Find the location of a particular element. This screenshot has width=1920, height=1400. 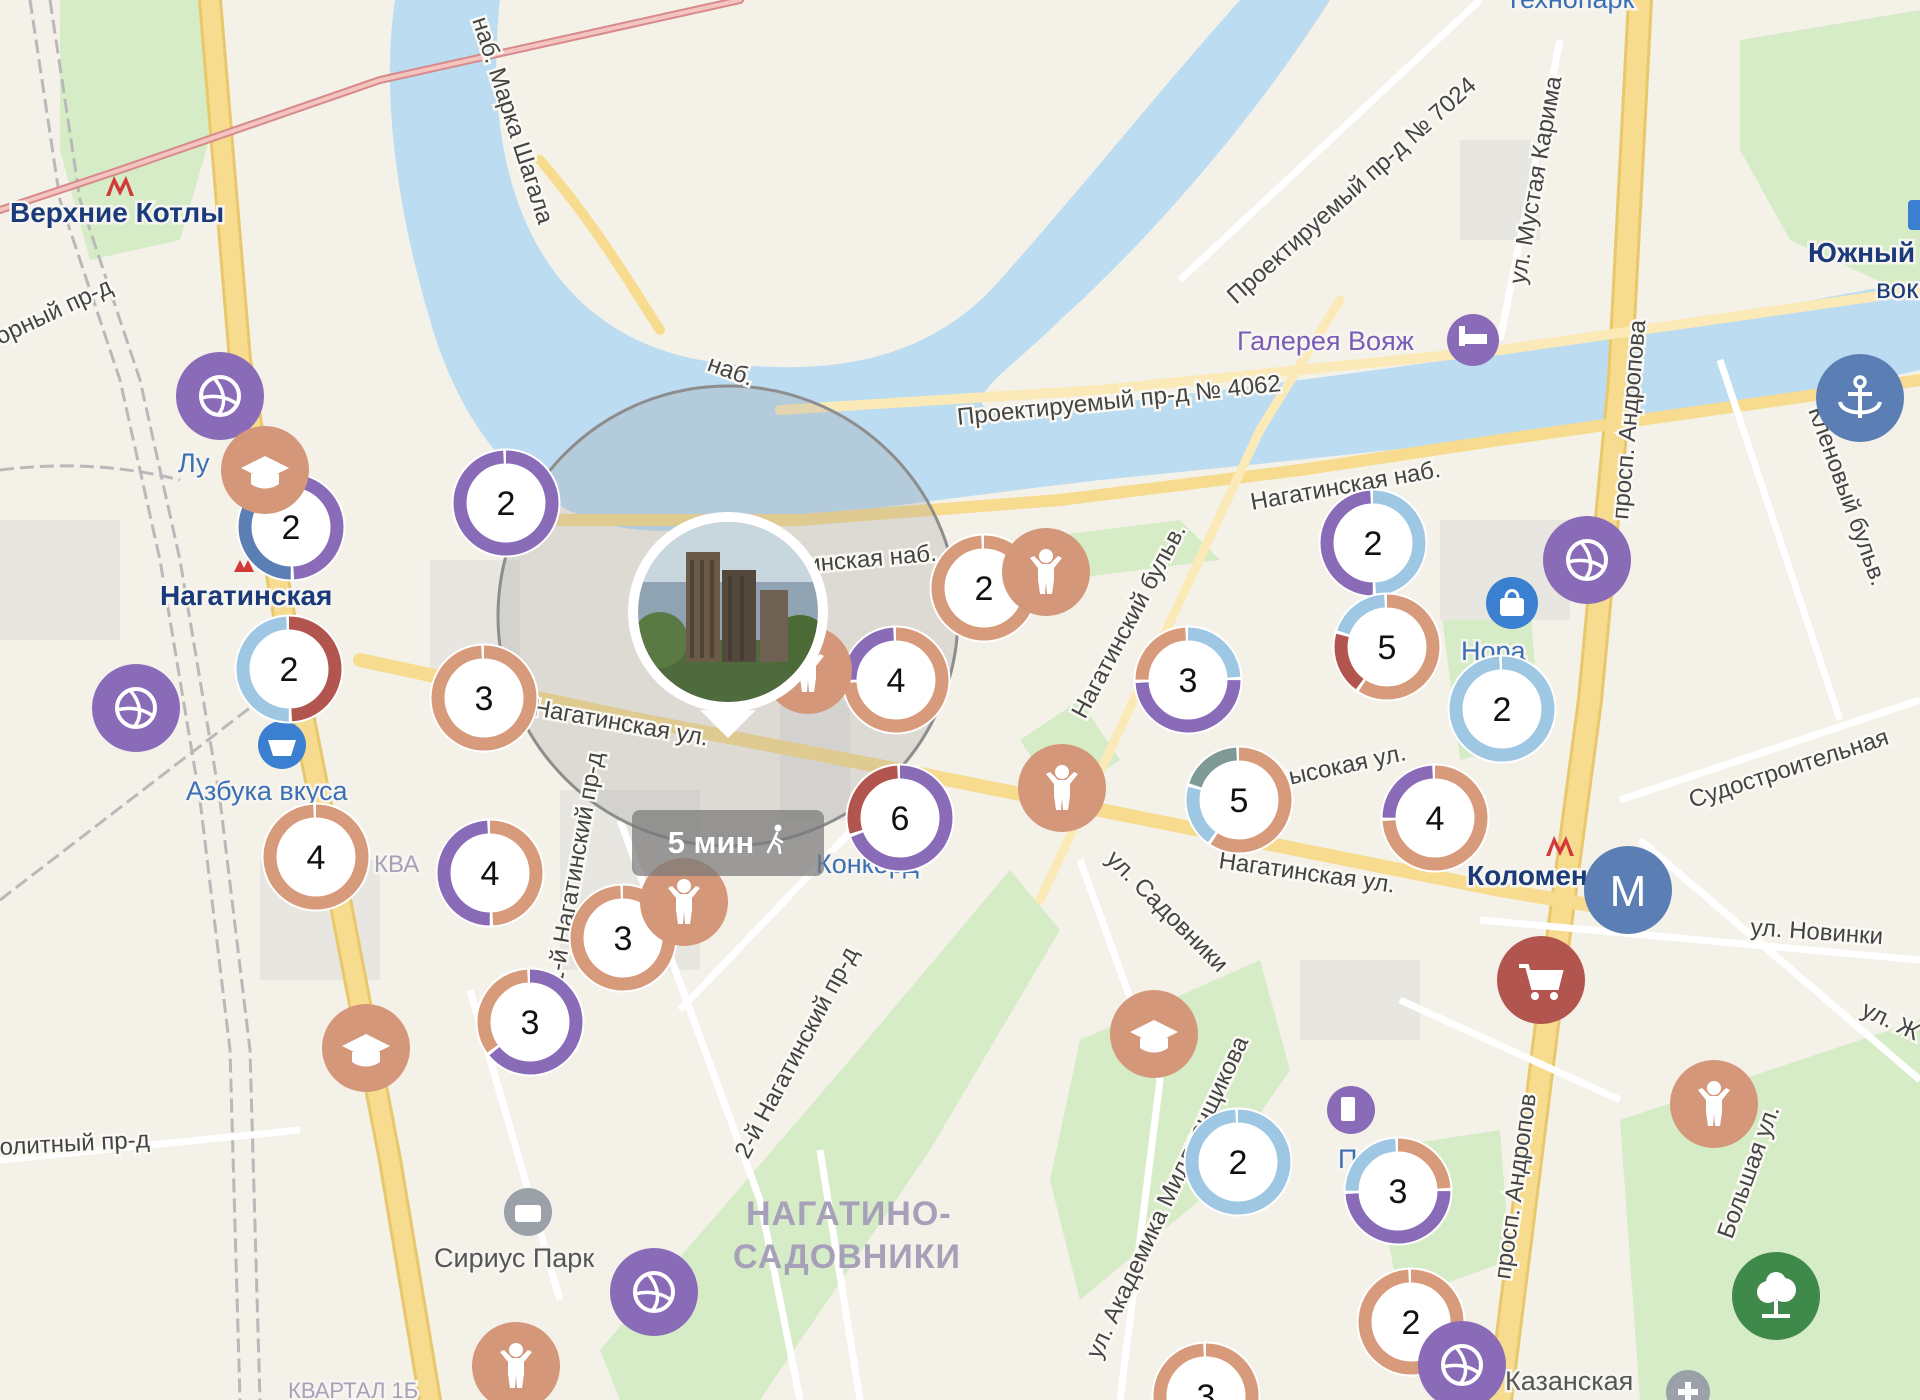

metro-icon: M is located at coordinates (1628, 890).